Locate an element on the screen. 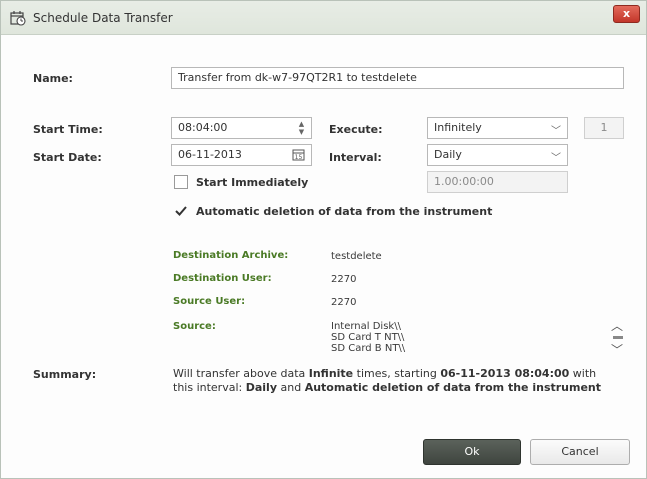 The height and width of the screenshot is (479, 647). window-title: Schedule Data Transfer is located at coordinates (103, 18).